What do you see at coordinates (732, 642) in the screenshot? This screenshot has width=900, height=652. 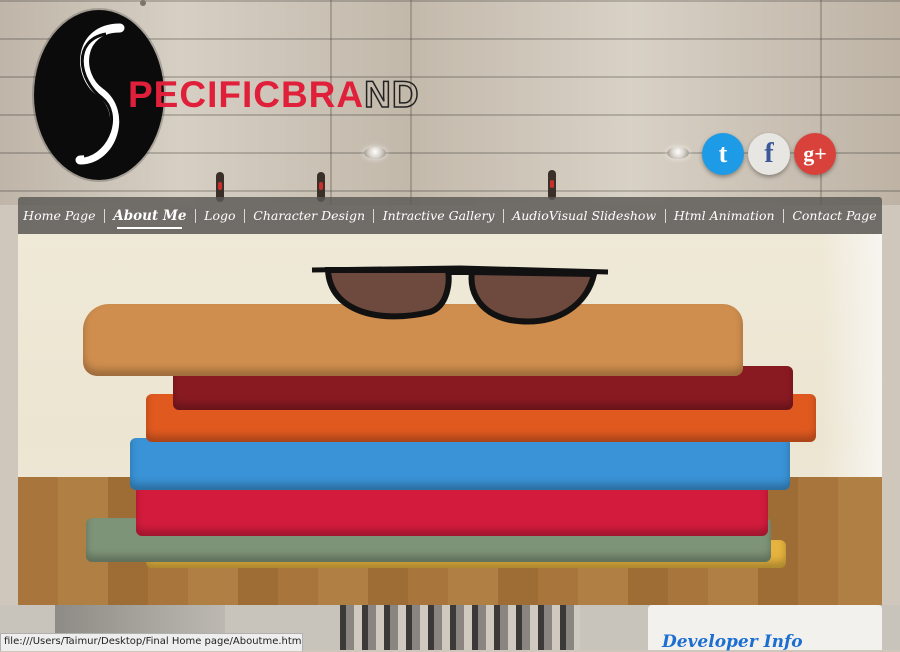 I see `developer-info-title: Developer Info` at bounding box center [732, 642].